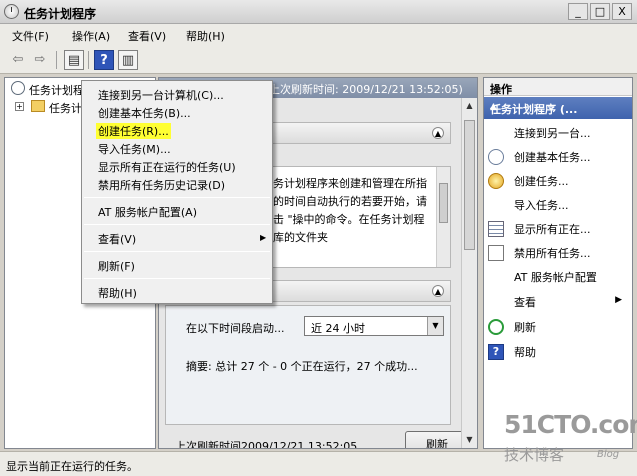  I want to click on dropdown-arrow-icon: ▼, so click(435, 326).